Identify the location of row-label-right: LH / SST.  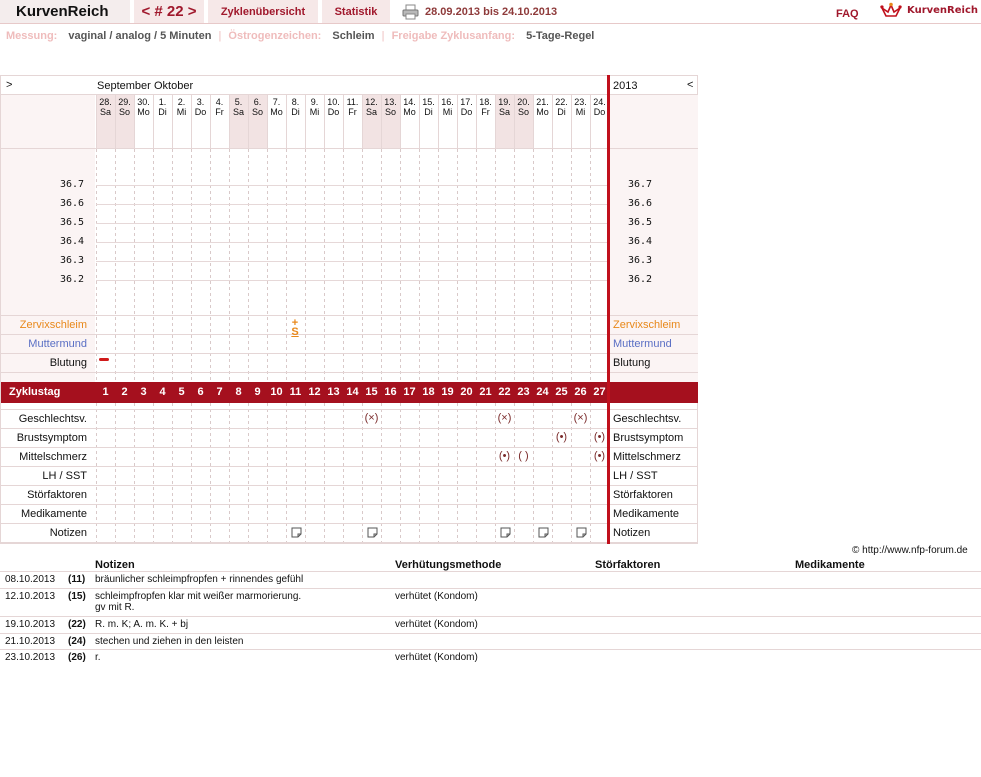
(635, 476).